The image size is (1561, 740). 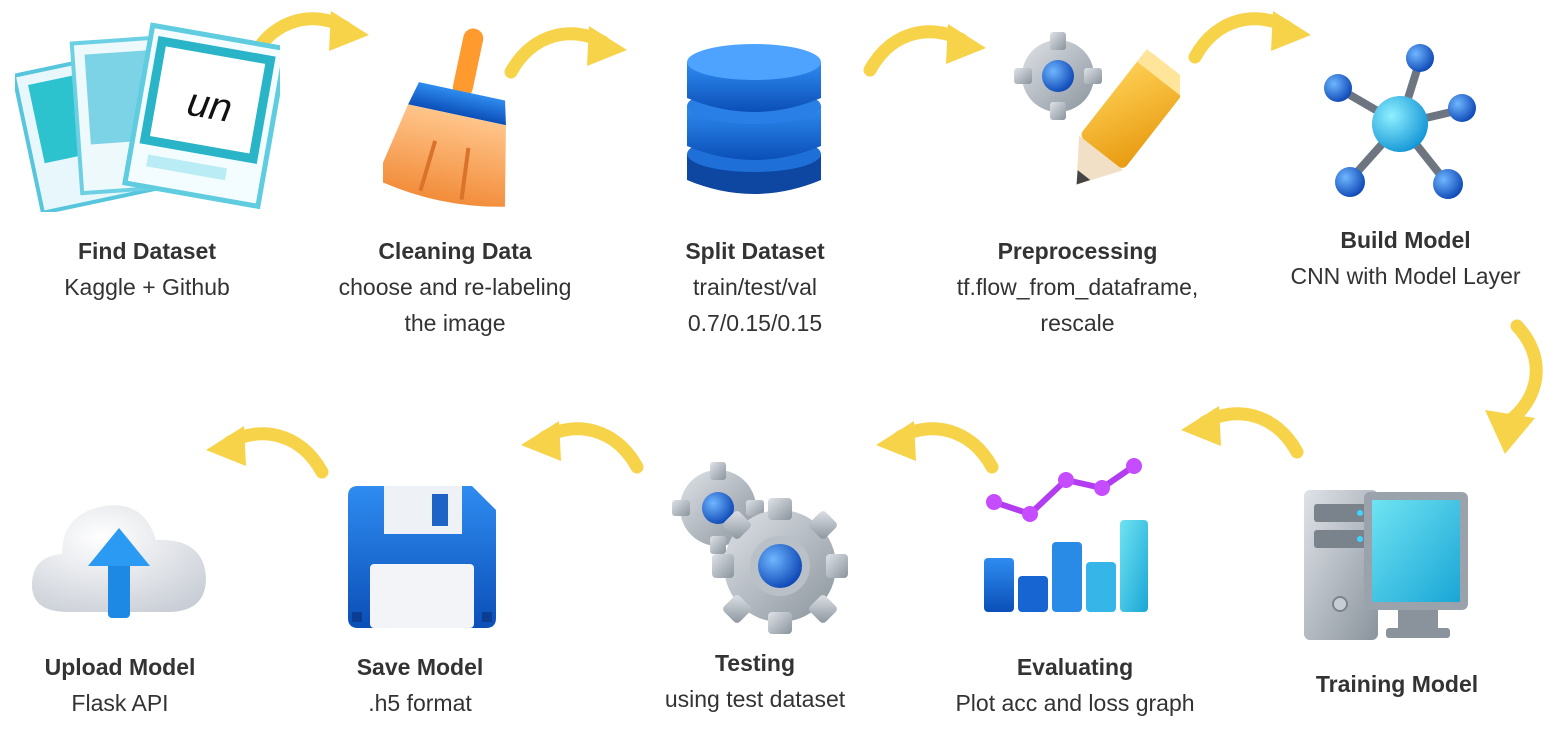 I want to click on step-desc: the image, so click(x=455, y=323).